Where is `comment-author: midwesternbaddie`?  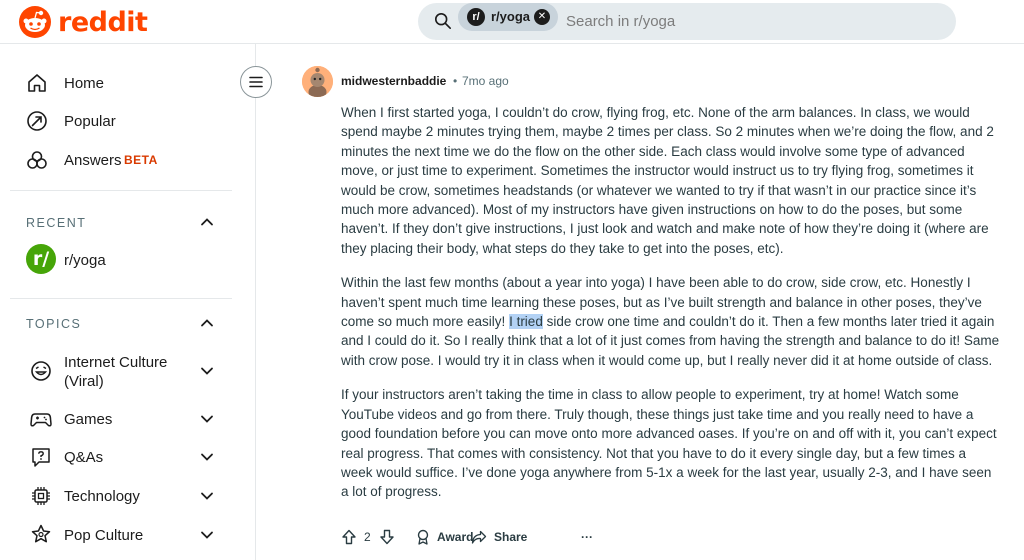
comment-author: midwesternbaddie is located at coordinates (393, 81).